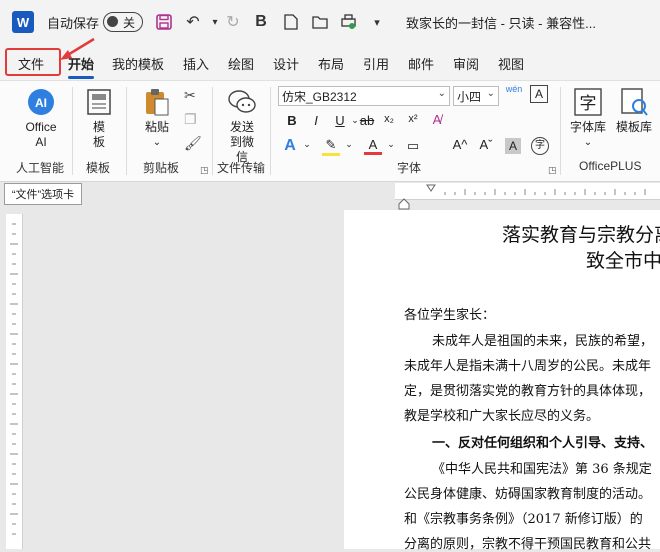 This screenshot has height=552, width=660. Describe the element at coordinates (437, 119) in the screenshot. I see `clear-formatting-icon: A̸` at that location.